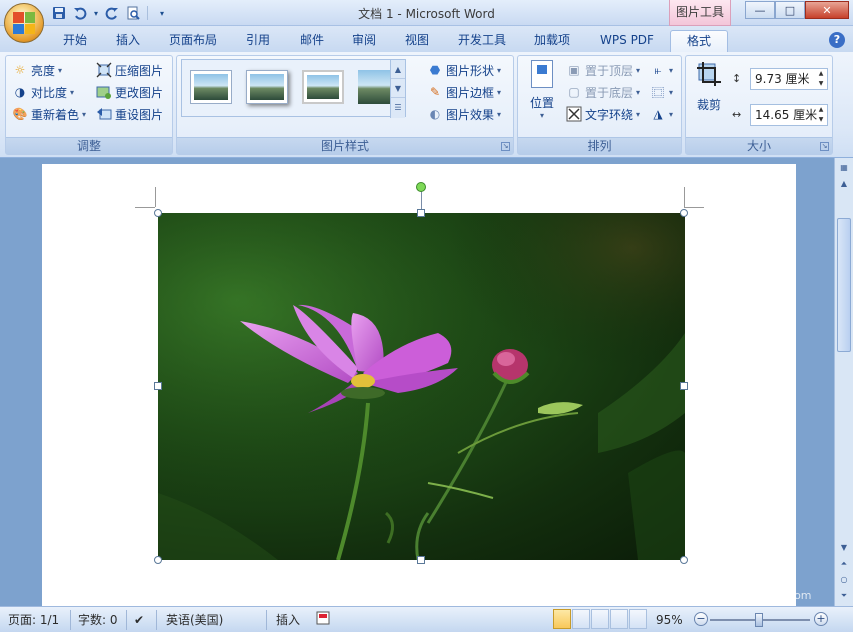  I want to click on reset-picture-button: 重设图片, so click(129, 114).